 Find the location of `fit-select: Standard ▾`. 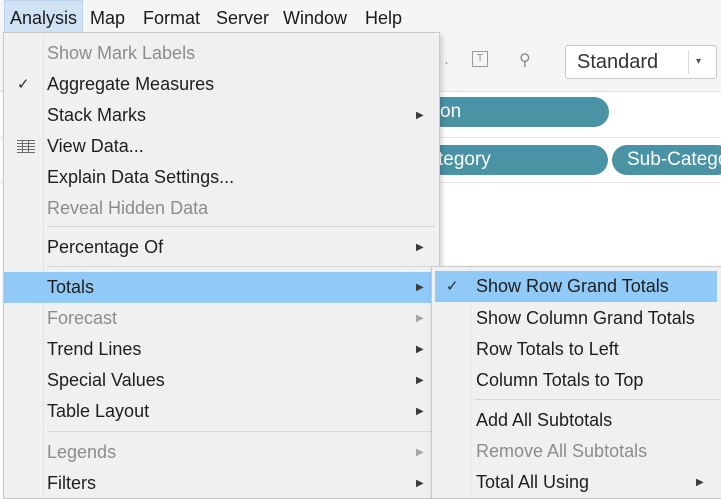

fit-select: Standard ▾ is located at coordinates (641, 62).